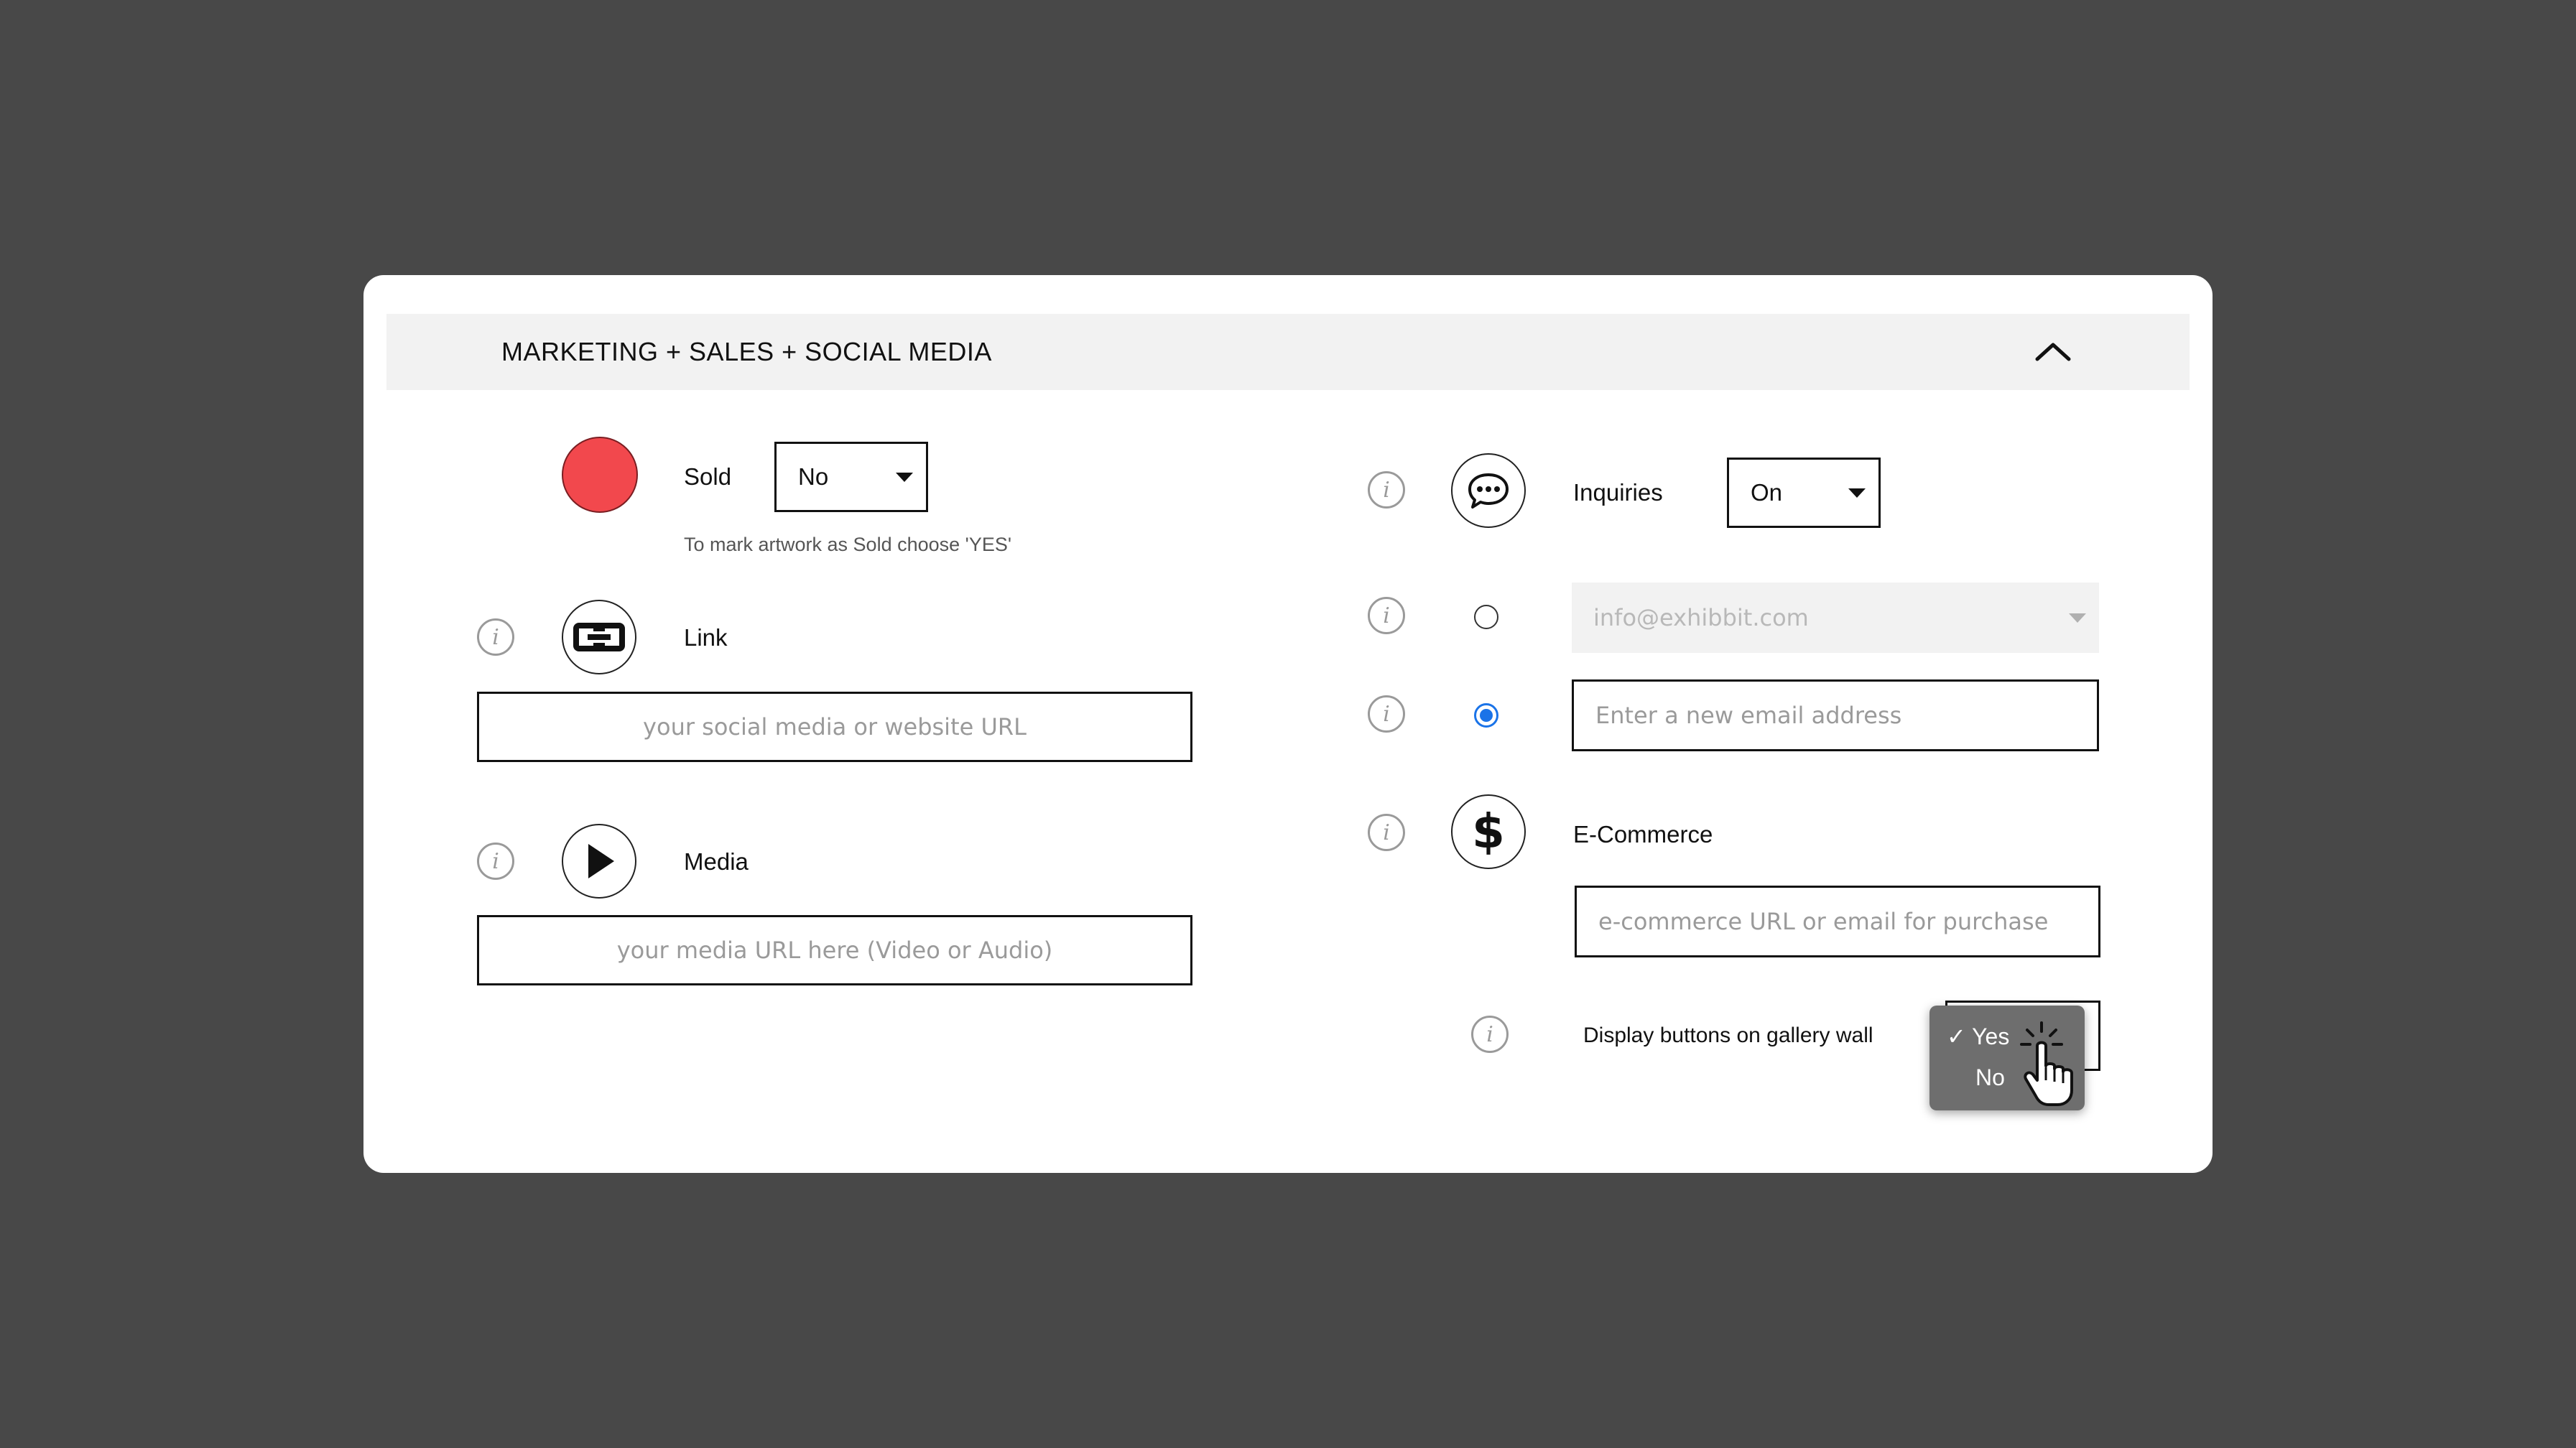 Image resolution: width=2576 pixels, height=1448 pixels. What do you see at coordinates (1835, 618) in the screenshot?
I see `existing-email-select: info@exhibbit.com` at bounding box center [1835, 618].